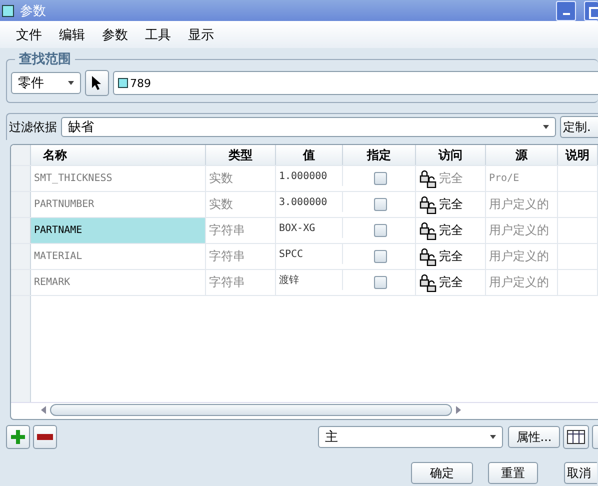 The height and width of the screenshot is (486, 598). Describe the element at coordinates (118, 178) in the screenshot. I see `table-cell: SMT_THICKNESS` at that location.